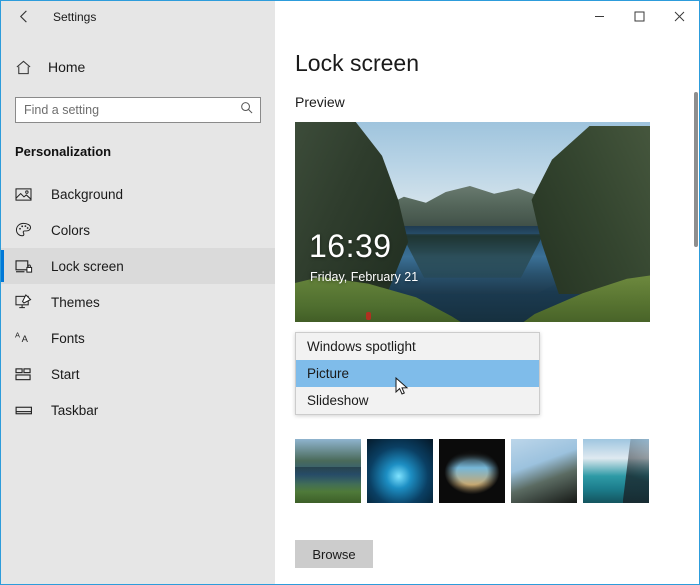 The image size is (700, 585). What do you see at coordinates (26, 374) in the screenshot?
I see `start-tiles-icon` at bounding box center [26, 374].